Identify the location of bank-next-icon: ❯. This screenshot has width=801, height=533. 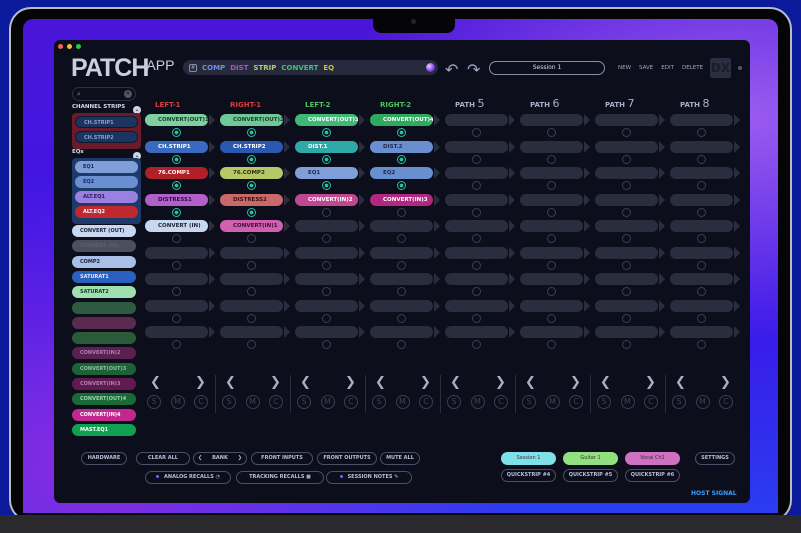
(240, 458).